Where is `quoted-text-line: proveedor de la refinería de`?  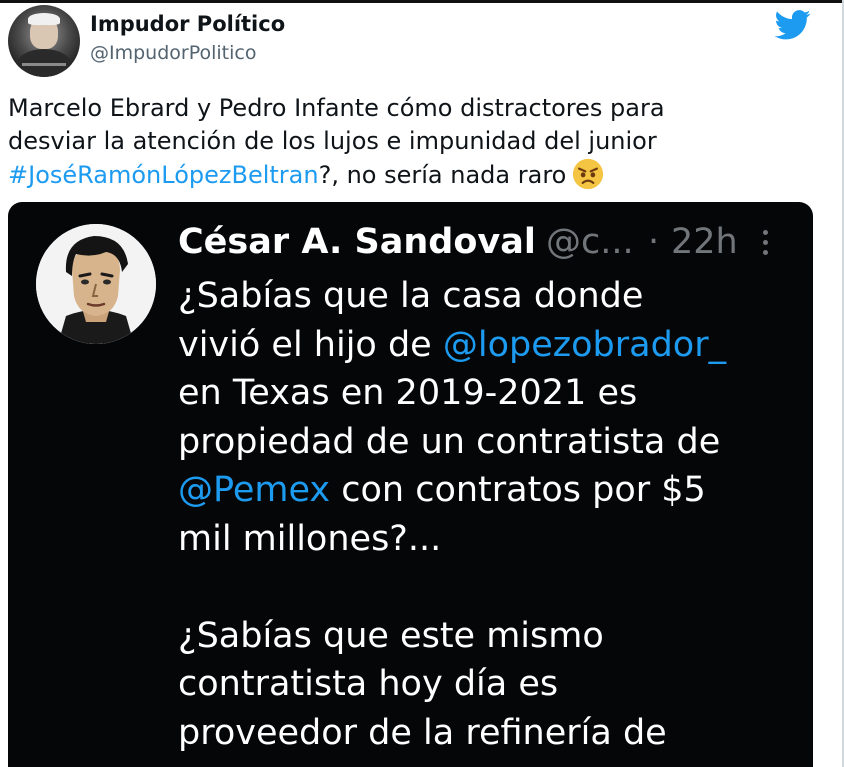
quoted-text-line: proveedor de la refinería de is located at coordinates (422, 732).